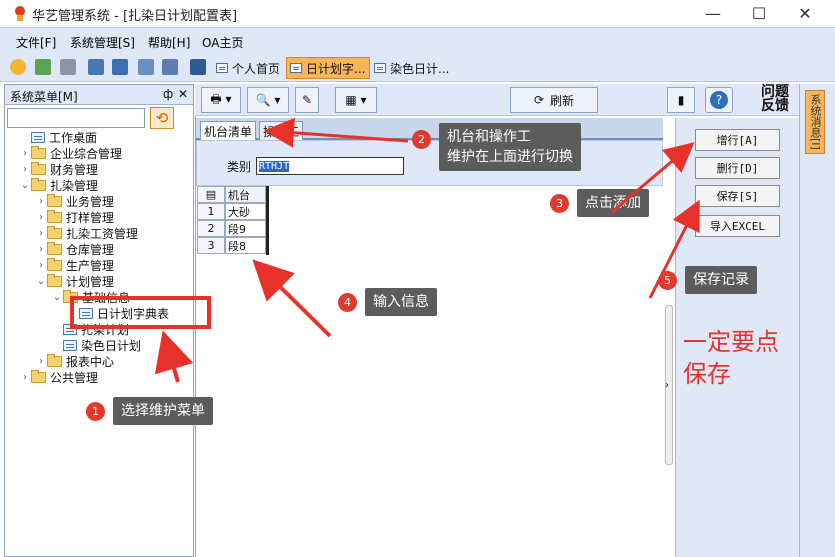 The height and width of the screenshot is (557, 835). What do you see at coordinates (174, 356) in the screenshot?
I see `arrow-to-menu` at bounding box center [174, 356].